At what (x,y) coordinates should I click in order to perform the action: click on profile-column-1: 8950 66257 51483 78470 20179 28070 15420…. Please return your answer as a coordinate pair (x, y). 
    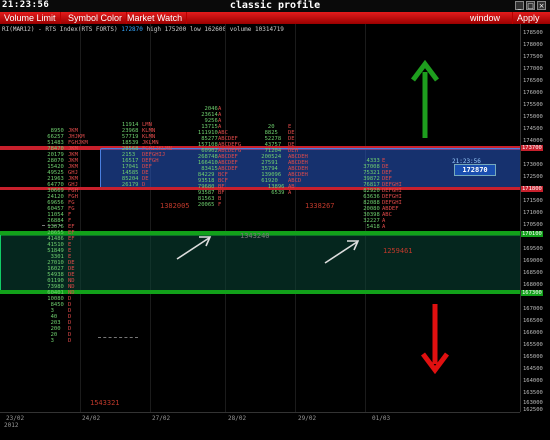
    Looking at the image, I should click on (55, 236).